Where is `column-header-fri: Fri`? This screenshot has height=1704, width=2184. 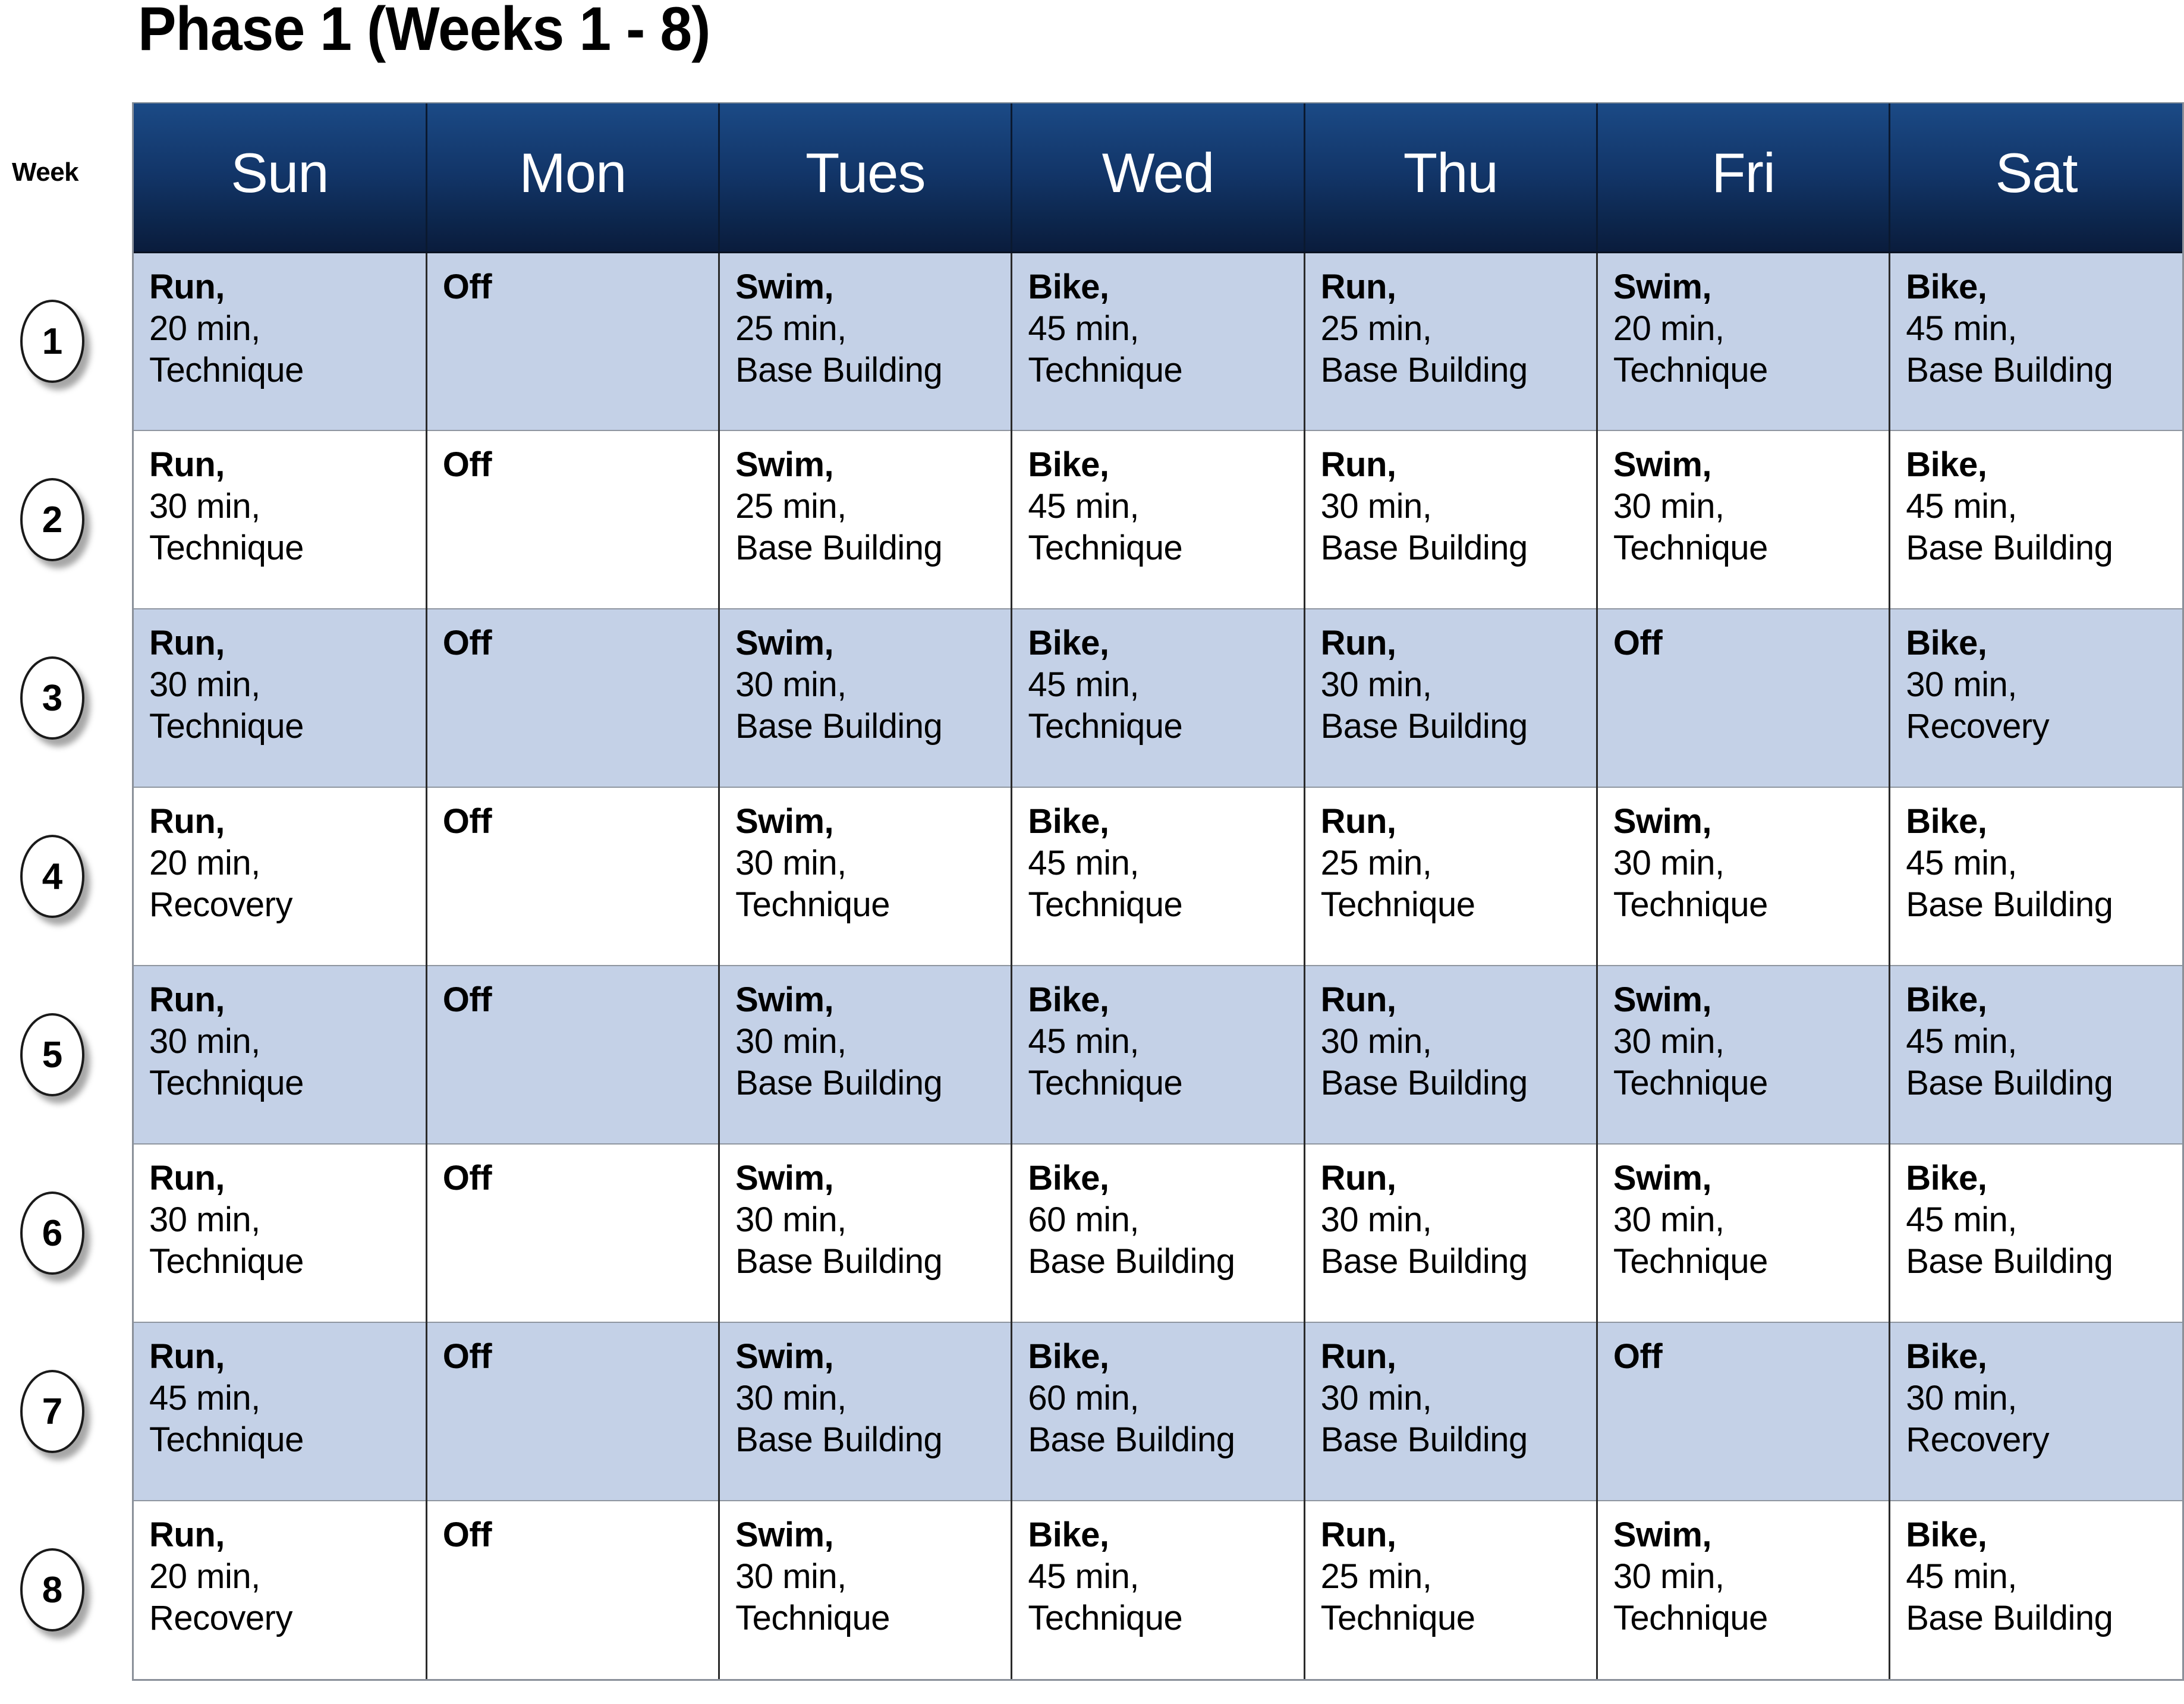
column-header-fri: Fri is located at coordinates (1744, 178).